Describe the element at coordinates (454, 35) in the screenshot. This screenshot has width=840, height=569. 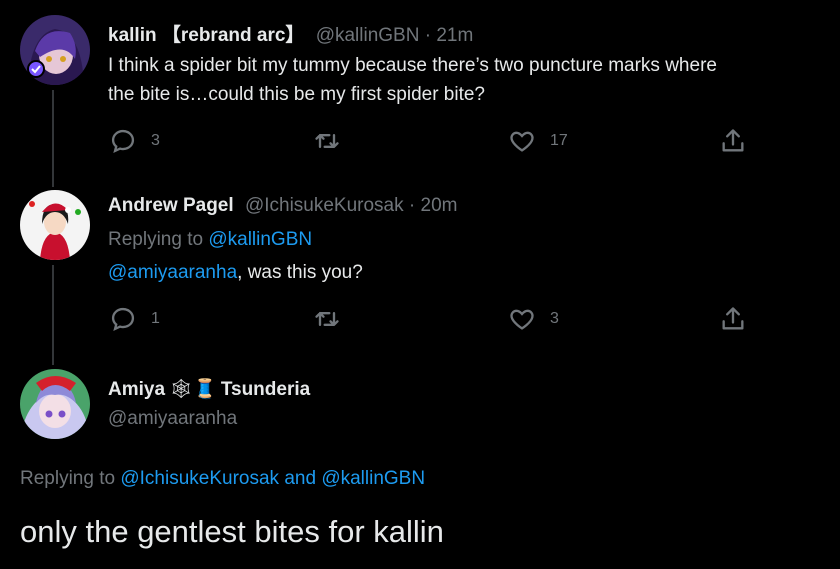
I see `timestamp: 21m` at that location.